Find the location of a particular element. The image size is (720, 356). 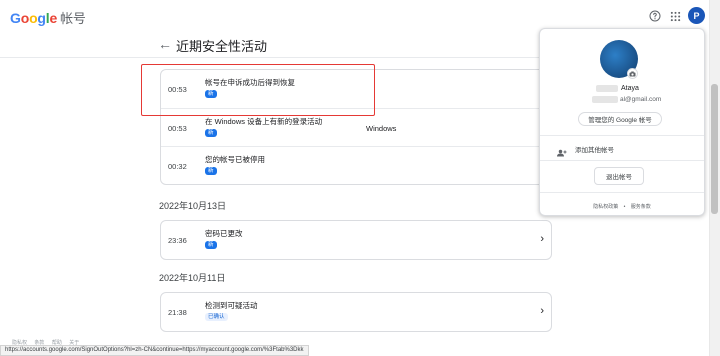

add-account-item: 添加其他帐号 is located at coordinates (622, 148).